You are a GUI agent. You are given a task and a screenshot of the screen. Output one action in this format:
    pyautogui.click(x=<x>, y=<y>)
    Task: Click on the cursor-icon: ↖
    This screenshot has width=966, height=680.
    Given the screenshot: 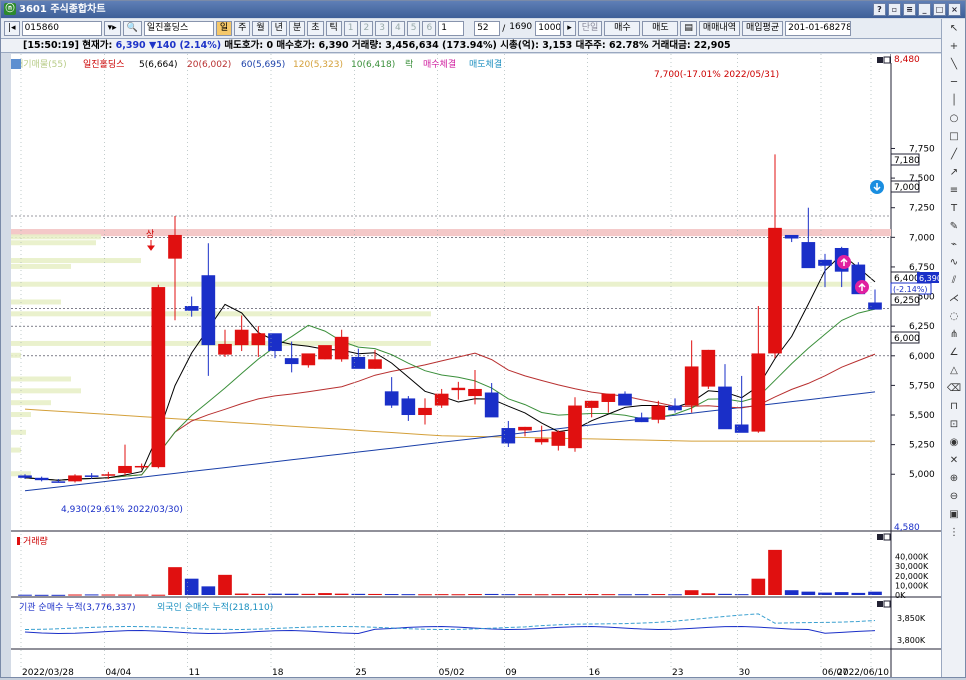 What is the action you would take?
    pyautogui.click(x=954, y=28)
    